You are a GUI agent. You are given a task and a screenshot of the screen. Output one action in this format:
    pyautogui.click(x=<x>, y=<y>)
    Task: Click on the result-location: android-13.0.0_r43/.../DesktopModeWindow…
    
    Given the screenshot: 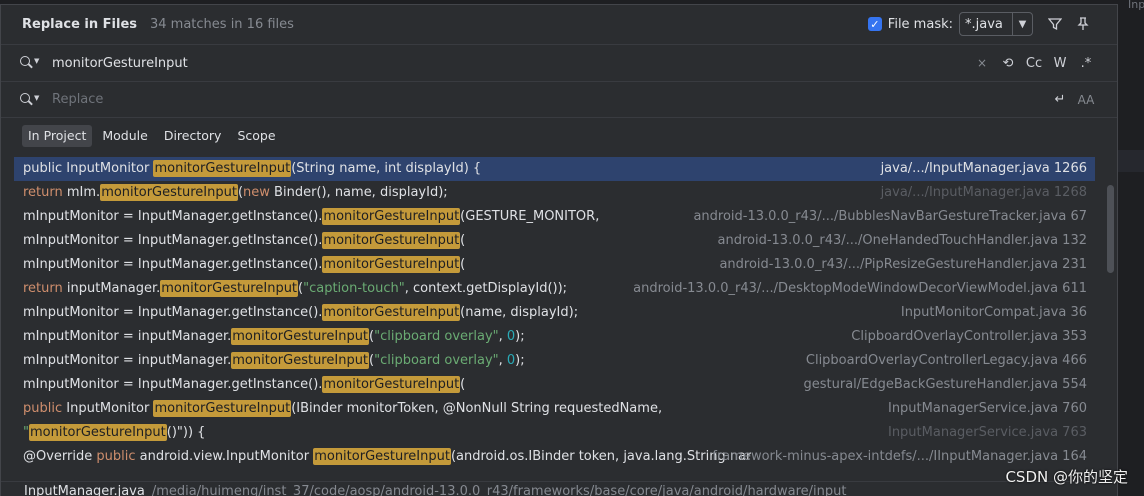 What is the action you would take?
    pyautogui.click(x=860, y=288)
    